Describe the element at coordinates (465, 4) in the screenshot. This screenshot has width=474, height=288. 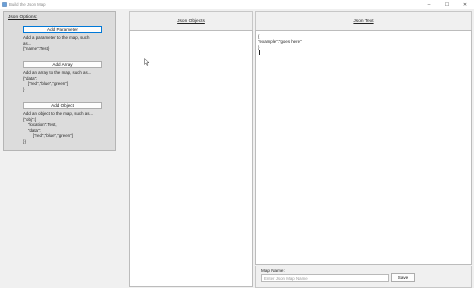
I see `close-button: ✕` at that location.